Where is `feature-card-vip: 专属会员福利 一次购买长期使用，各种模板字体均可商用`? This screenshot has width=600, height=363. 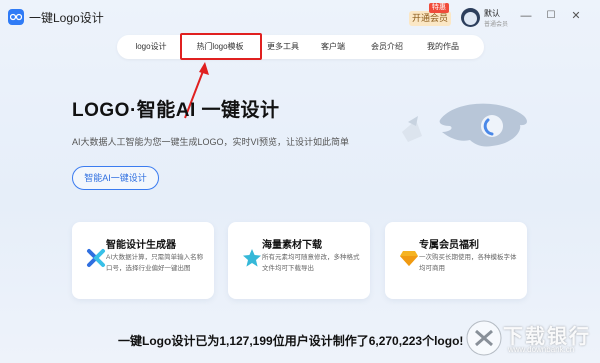 feature-card-vip: 专属会员福利 一次购买长期使用，各种模板字体均可商用 is located at coordinates (456, 260).